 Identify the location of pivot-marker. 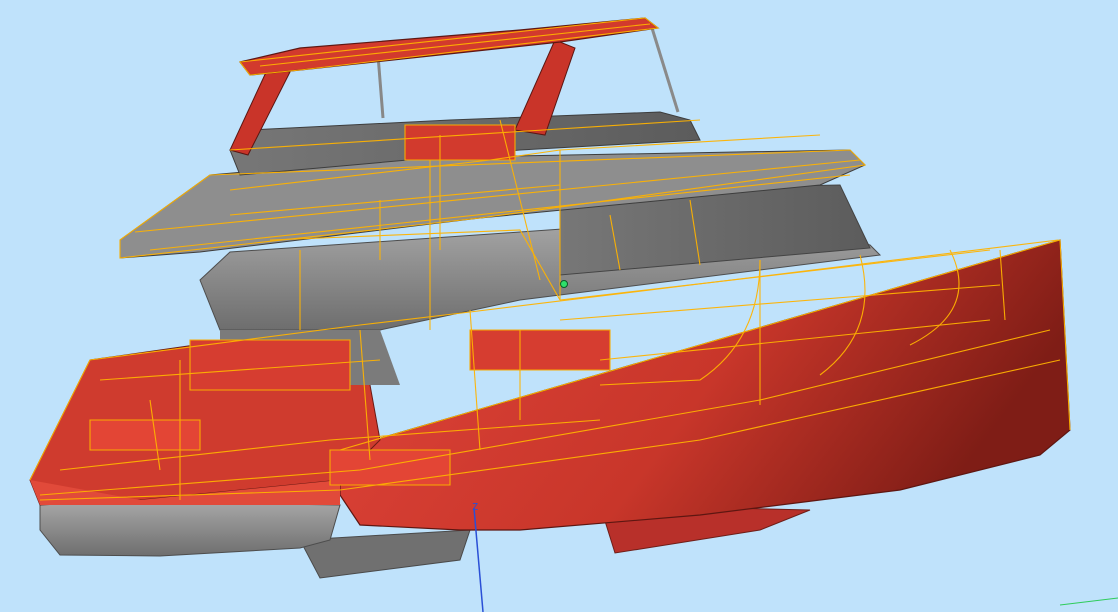
(564, 284).